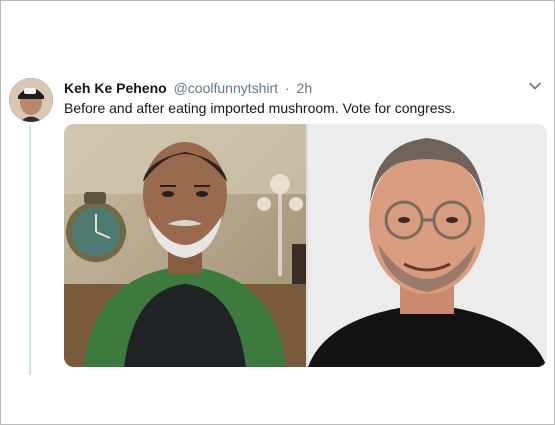 The height and width of the screenshot is (425, 555). Describe the element at coordinates (115, 88) in the screenshot. I see `author-name: Keh Ke Peheno` at that location.